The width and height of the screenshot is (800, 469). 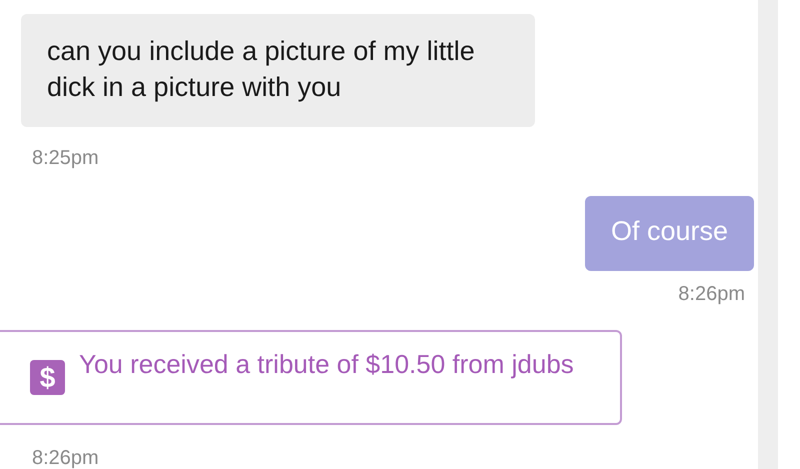 What do you see at coordinates (326, 364) in the screenshot?
I see `tribute-text: You received a tribute of $10.50 from jdubs` at bounding box center [326, 364].